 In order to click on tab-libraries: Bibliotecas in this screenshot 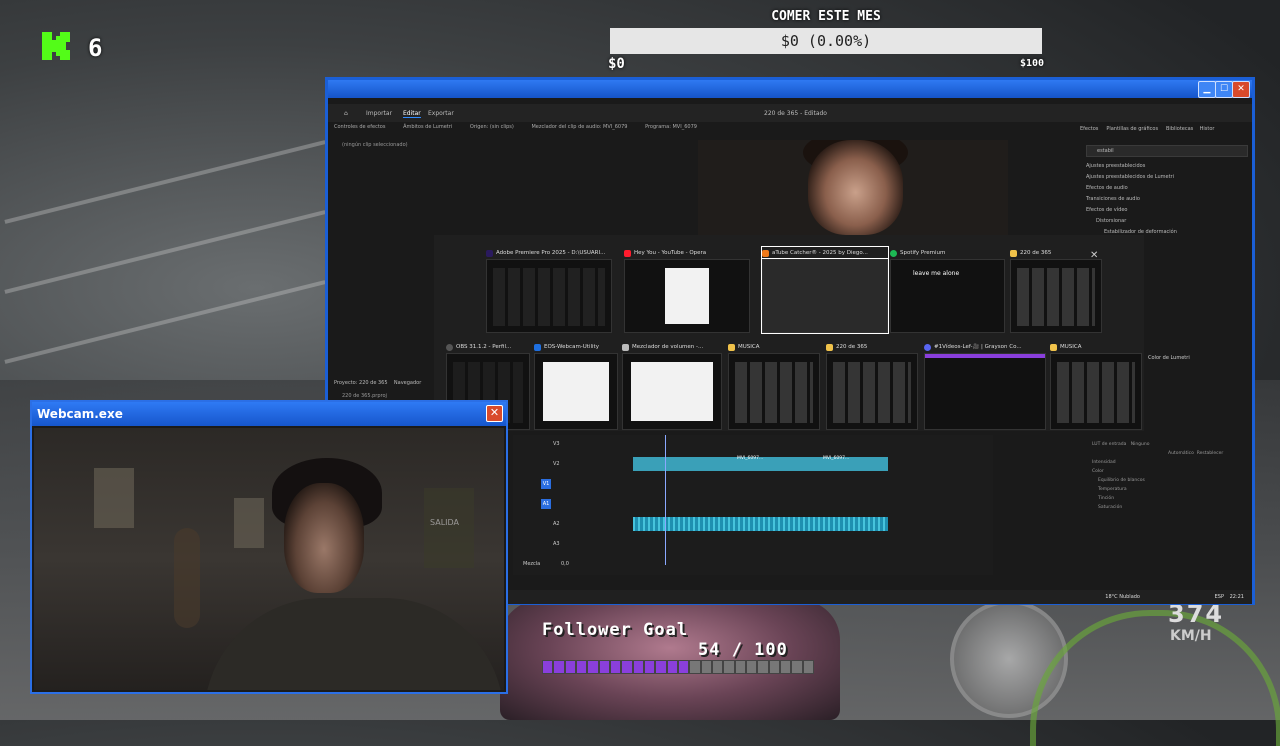, I will do `click(1179, 129)`.